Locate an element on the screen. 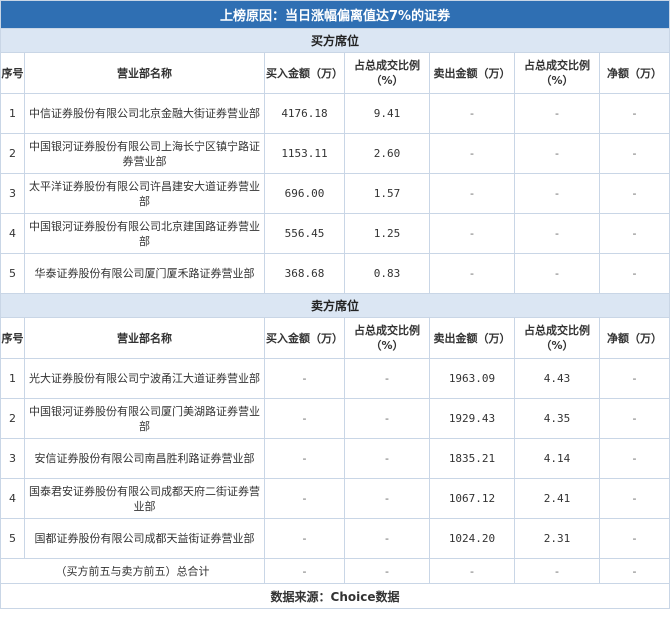 The height and width of the screenshot is (624, 670). row-sell-pct: 2.31 is located at coordinates (557, 538).